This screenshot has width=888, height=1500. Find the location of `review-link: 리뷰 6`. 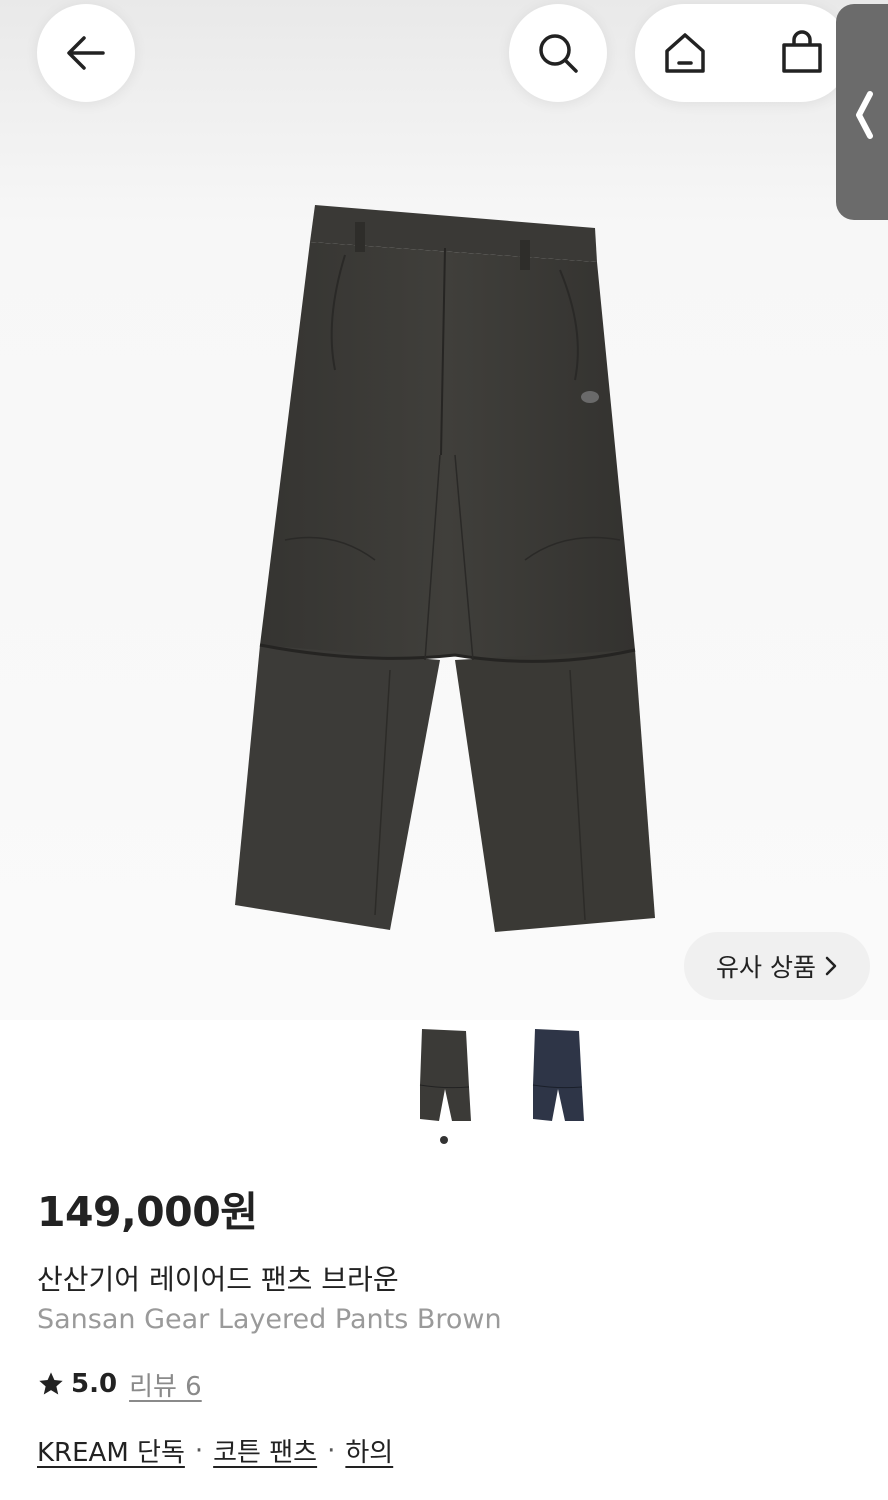

review-link: 리뷰 6 is located at coordinates (165, 1384).